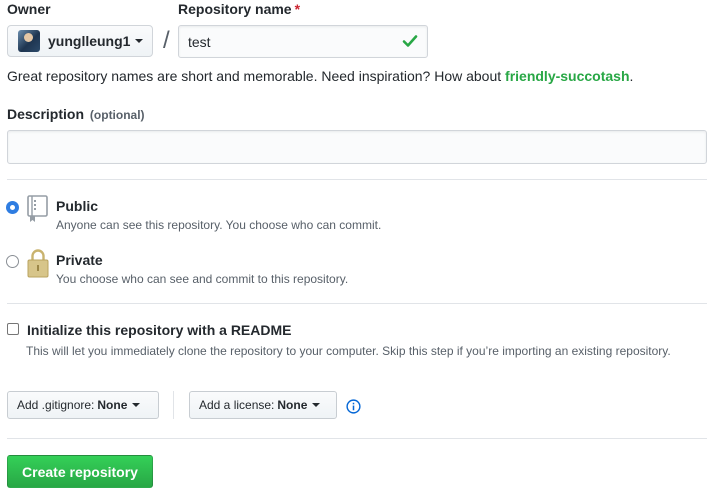 The height and width of the screenshot is (503, 714). I want to click on owner-select: yunglleung1, so click(80, 41).